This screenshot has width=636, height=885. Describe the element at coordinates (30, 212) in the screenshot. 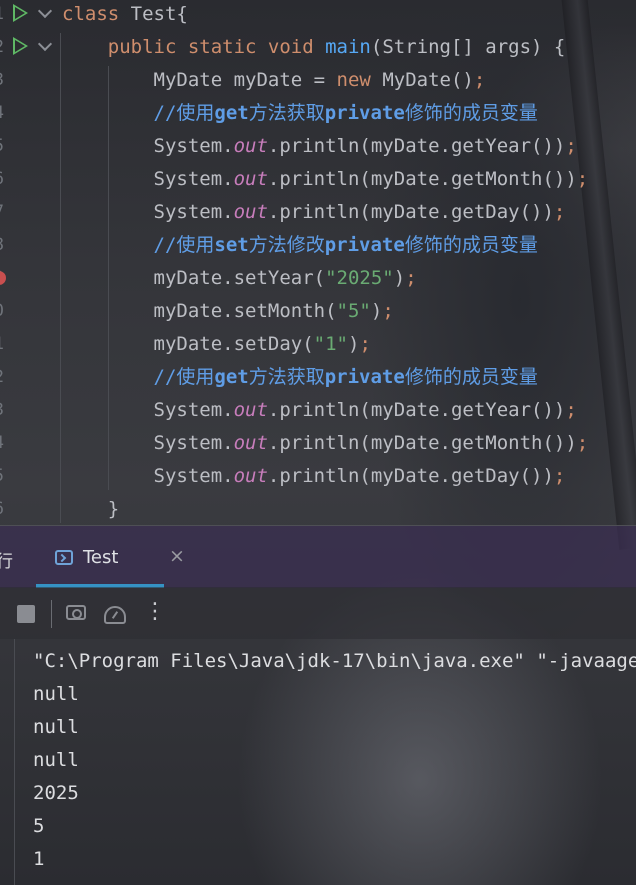

I see `gutter-line: 7` at that location.